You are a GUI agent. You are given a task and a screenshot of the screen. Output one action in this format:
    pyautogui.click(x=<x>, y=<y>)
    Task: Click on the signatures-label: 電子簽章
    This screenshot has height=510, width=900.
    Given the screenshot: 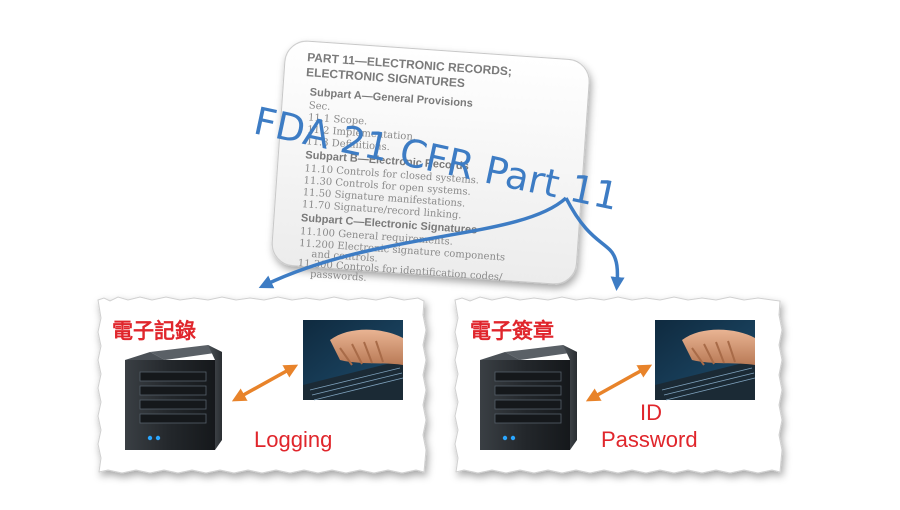 What is the action you would take?
    pyautogui.click(x=512, y=331)
    